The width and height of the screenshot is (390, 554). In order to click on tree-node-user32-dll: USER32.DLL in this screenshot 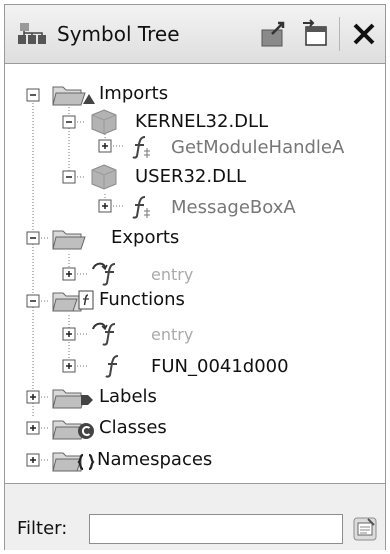, I will do `click(195, 177)`.